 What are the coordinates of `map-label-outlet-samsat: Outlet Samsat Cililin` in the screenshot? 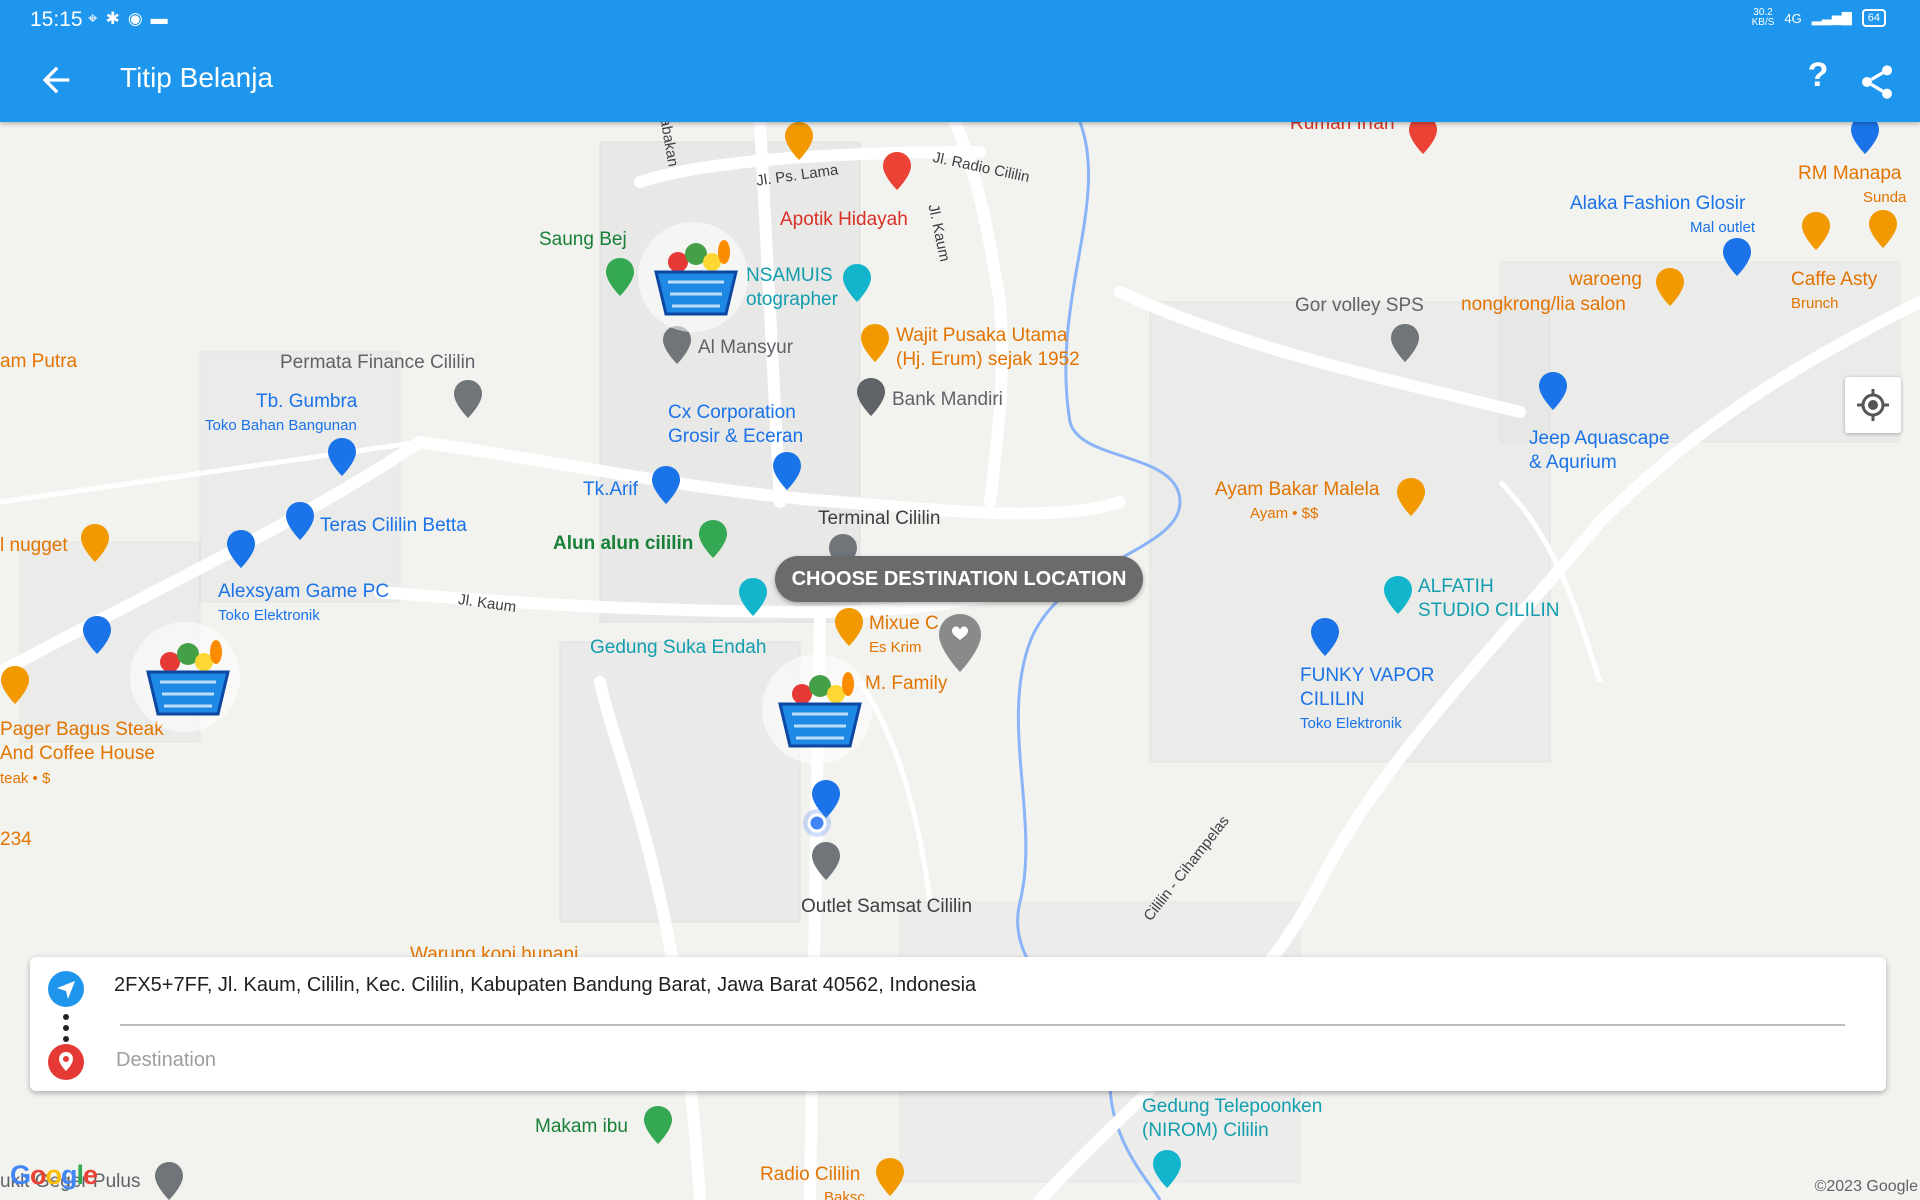 It's located at (886, 906).